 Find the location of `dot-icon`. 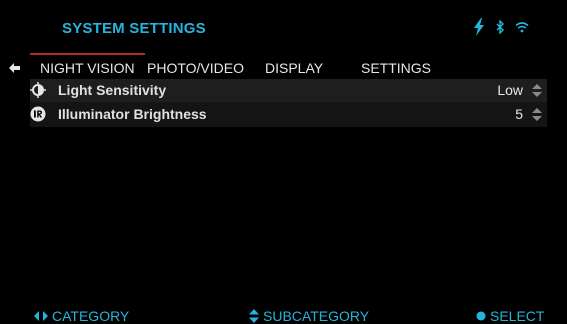

dot-icon is located at coordinates (481, 316).